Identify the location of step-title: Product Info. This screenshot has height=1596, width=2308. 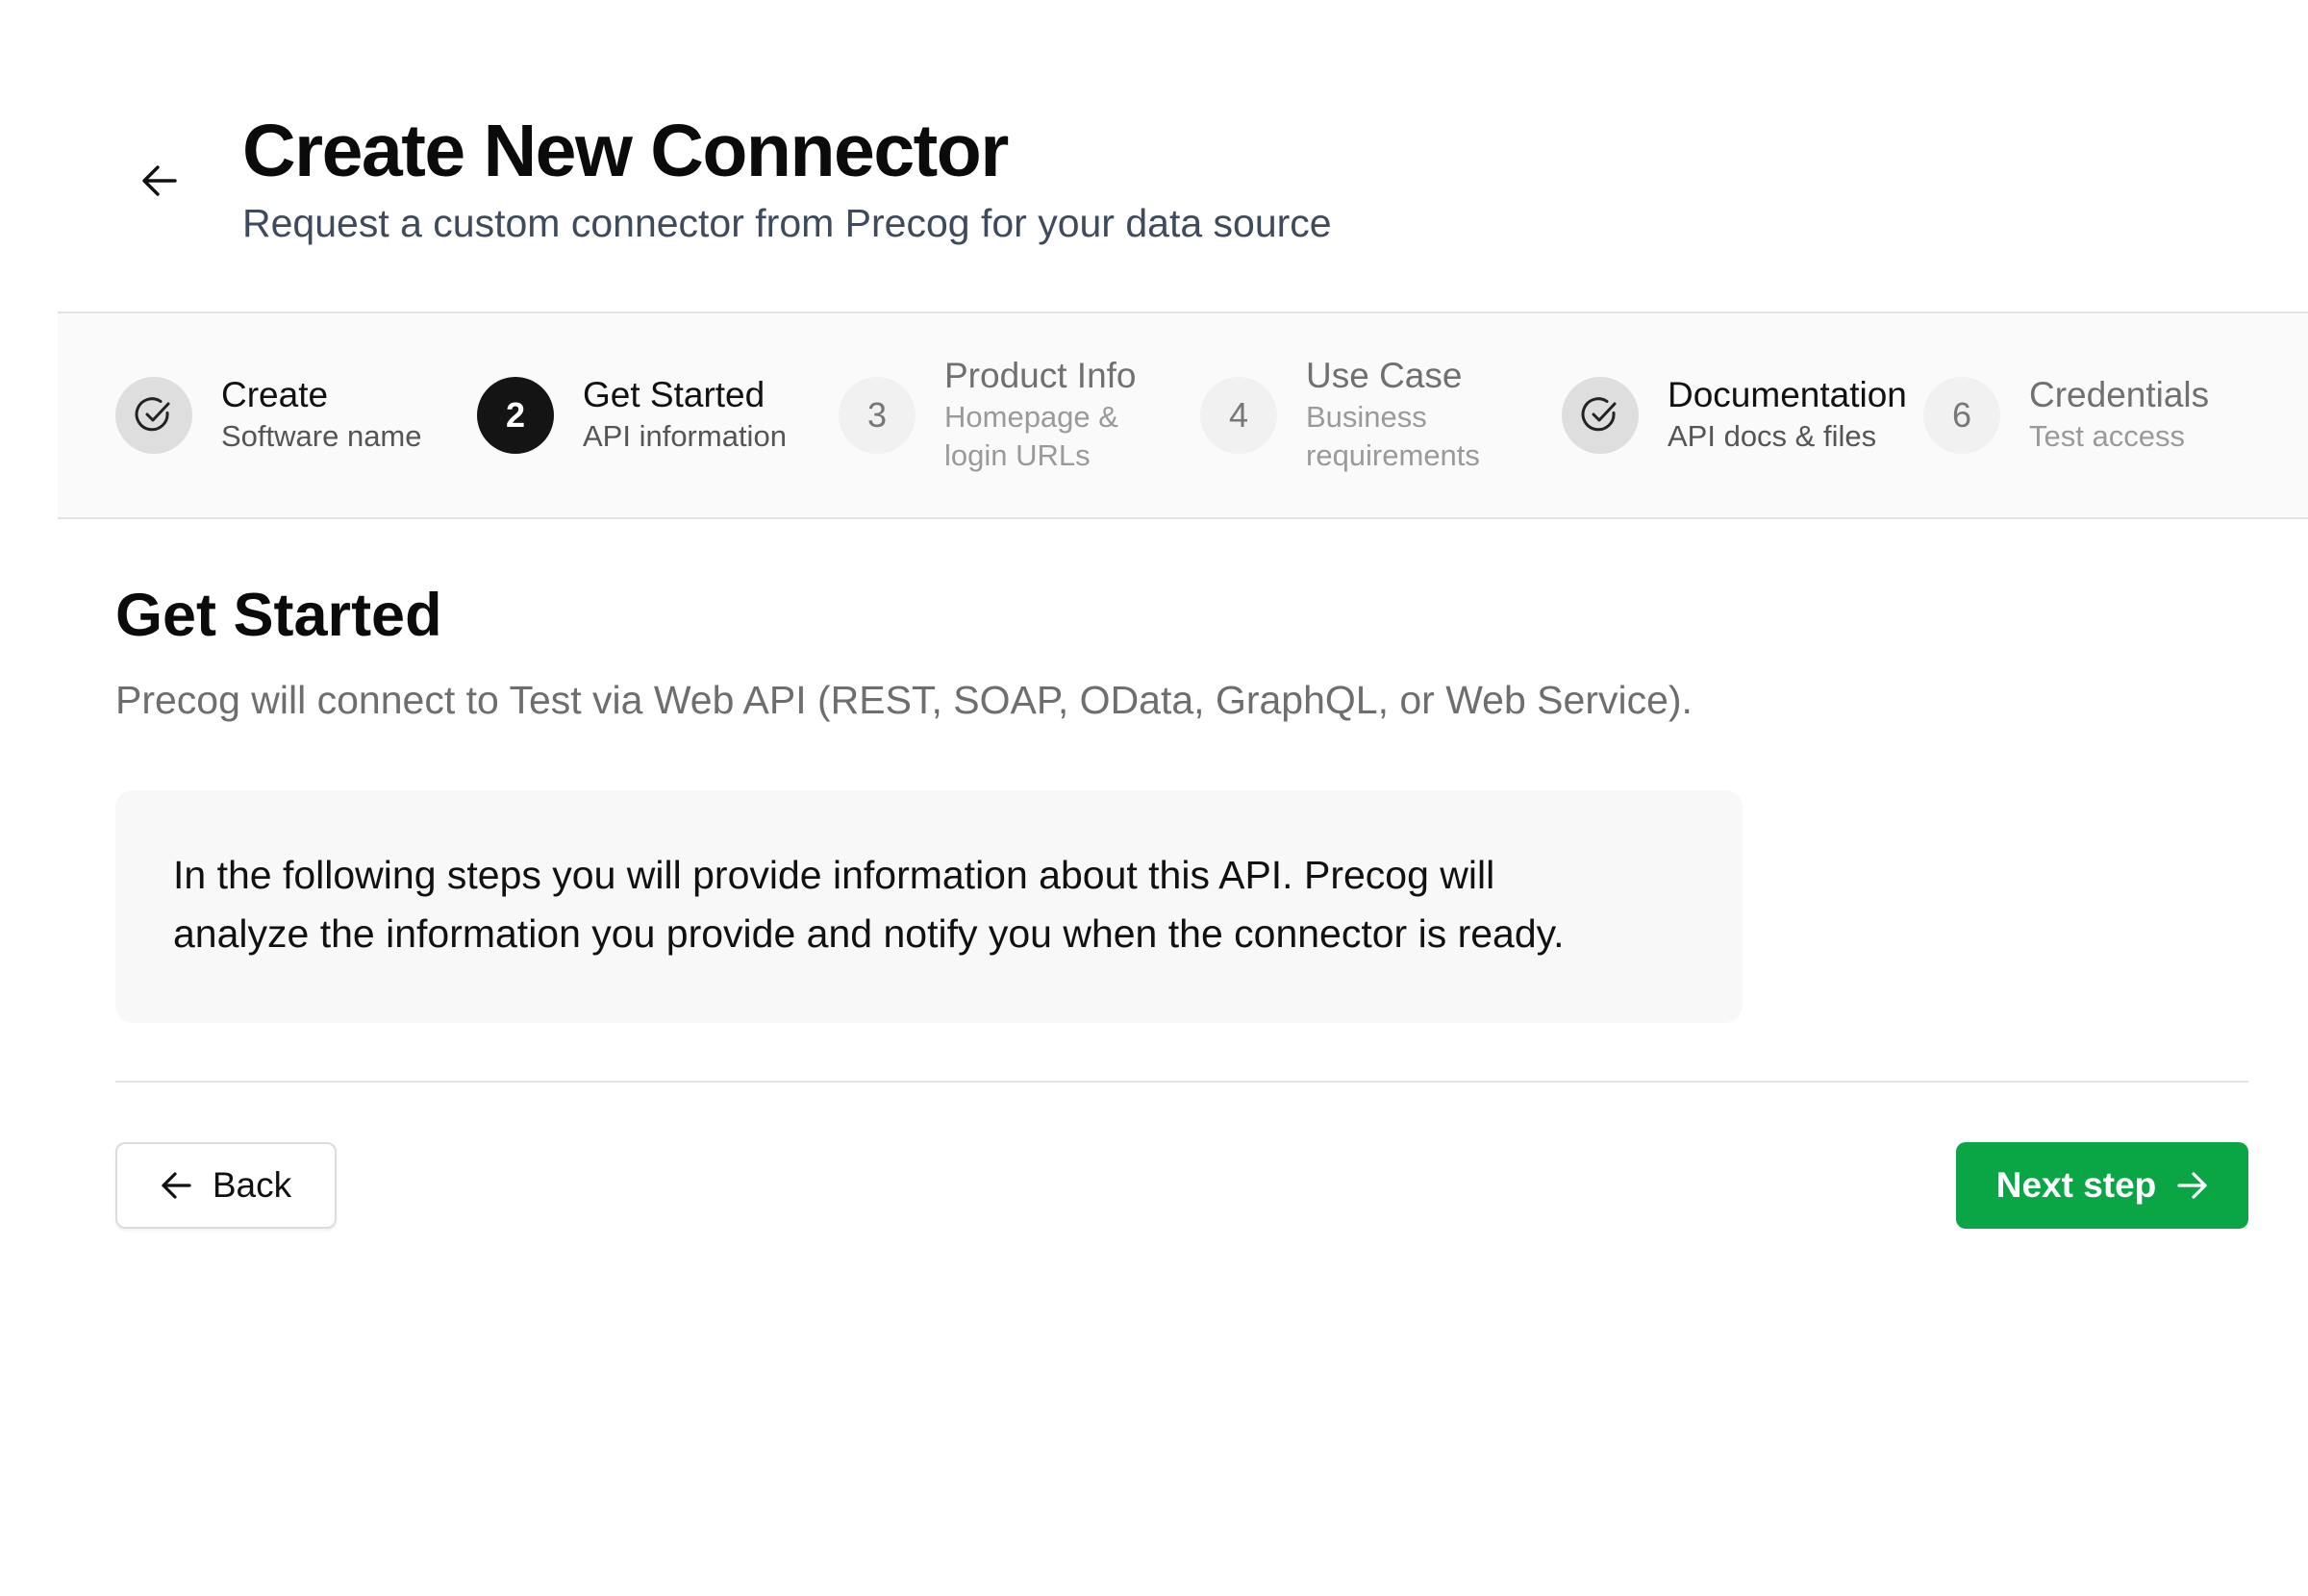
(1041, 375).